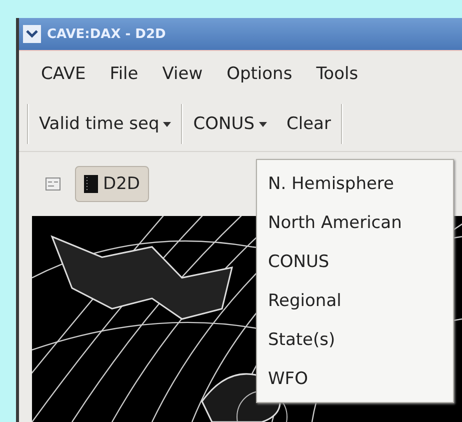 The height and width of the screenshot is (422, 462). Describe the element at coordinates (63, 74) in the screenshot. I see `menu-item: CAVE` at that location.